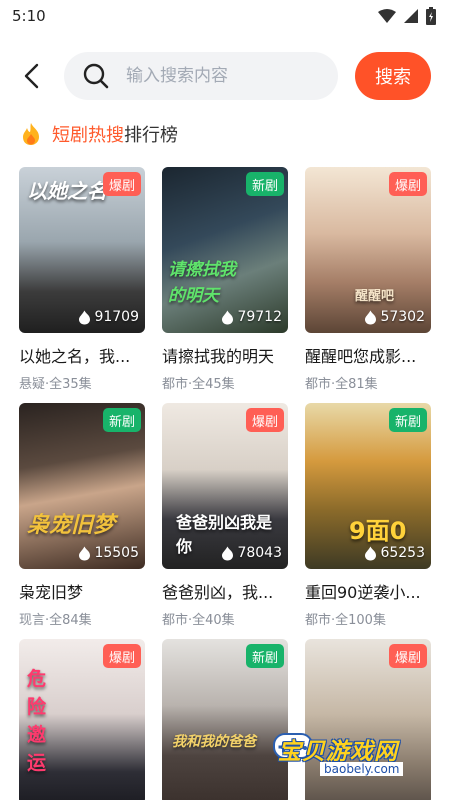 This screenshot has width=450, height=800. I want to click on drama-name: 请擦拭我的明天, so click(218, 356).